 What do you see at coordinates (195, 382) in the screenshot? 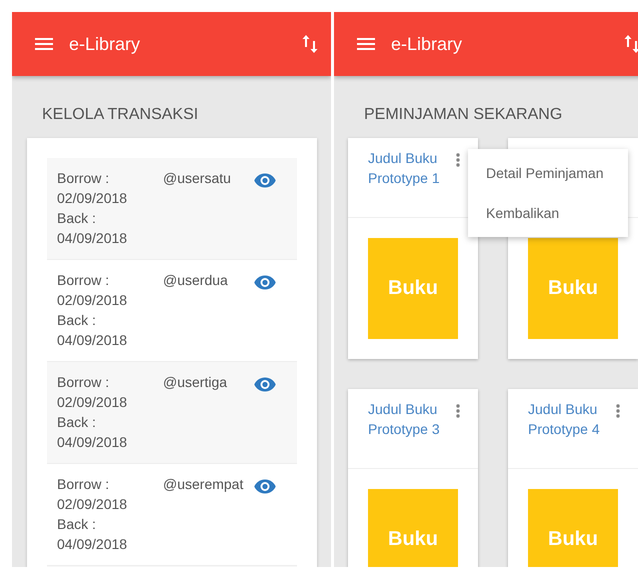
I see `username: @usertiga` at bounding box center [195, 382].